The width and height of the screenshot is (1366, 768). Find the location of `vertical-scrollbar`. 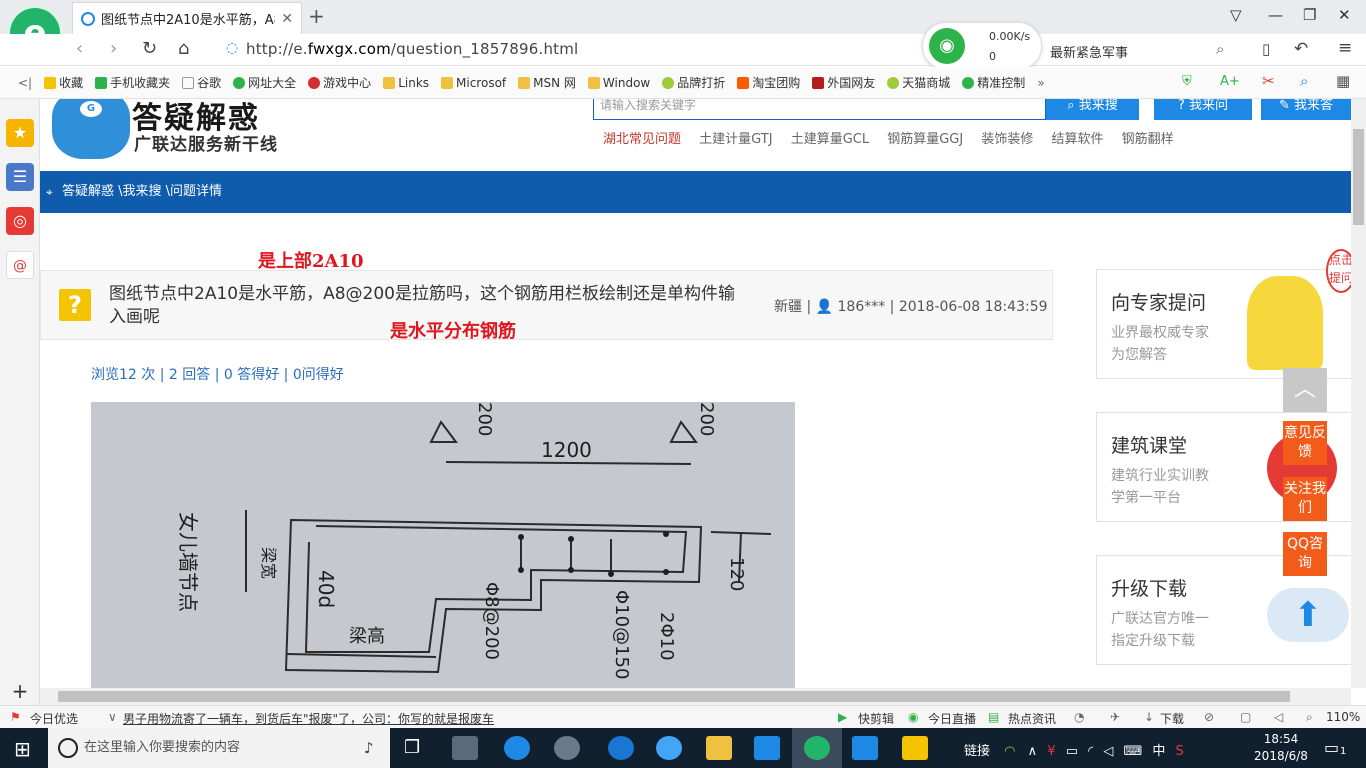

vertical-scrollbar is located at coordinates (1358, 393).